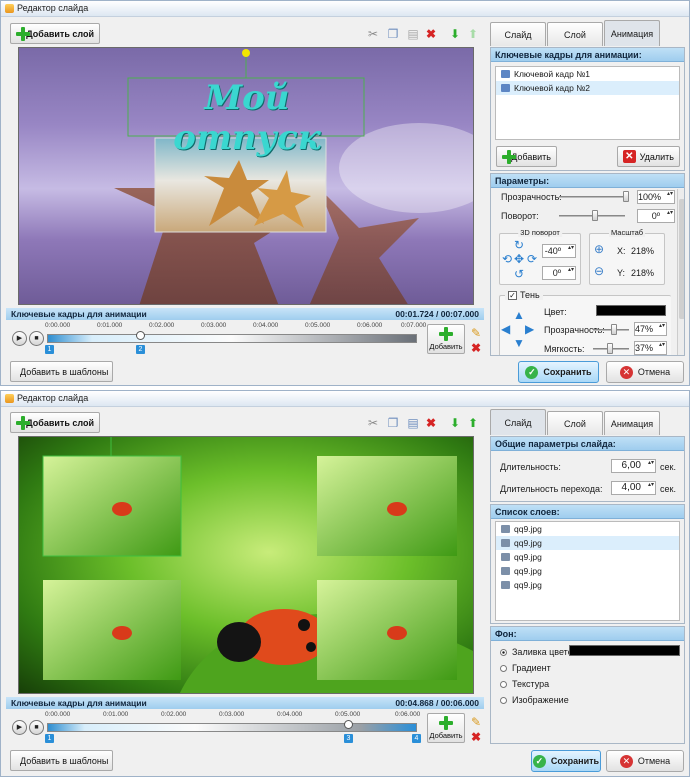  Describe the element at coordinates (416, 738) in the screenshot. I see `keyframe-marker: 4` at that location.